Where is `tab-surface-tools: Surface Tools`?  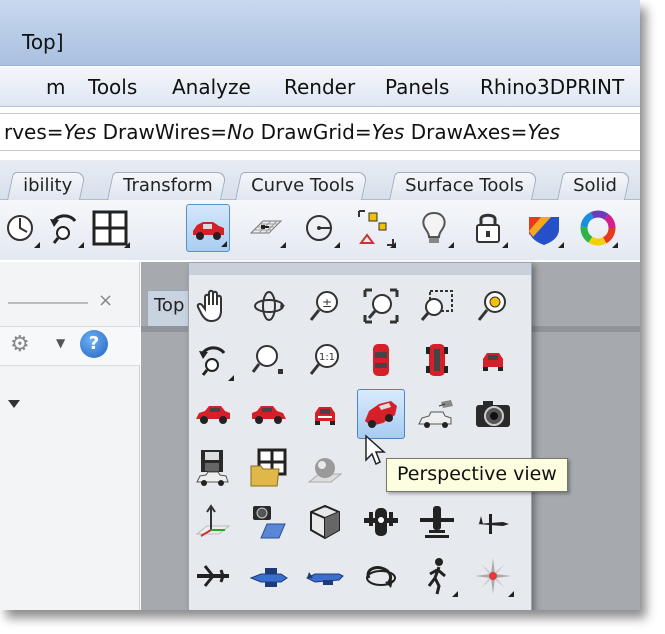
tab-surface-tools: Surface Tools is located at coordinates (463, 186).